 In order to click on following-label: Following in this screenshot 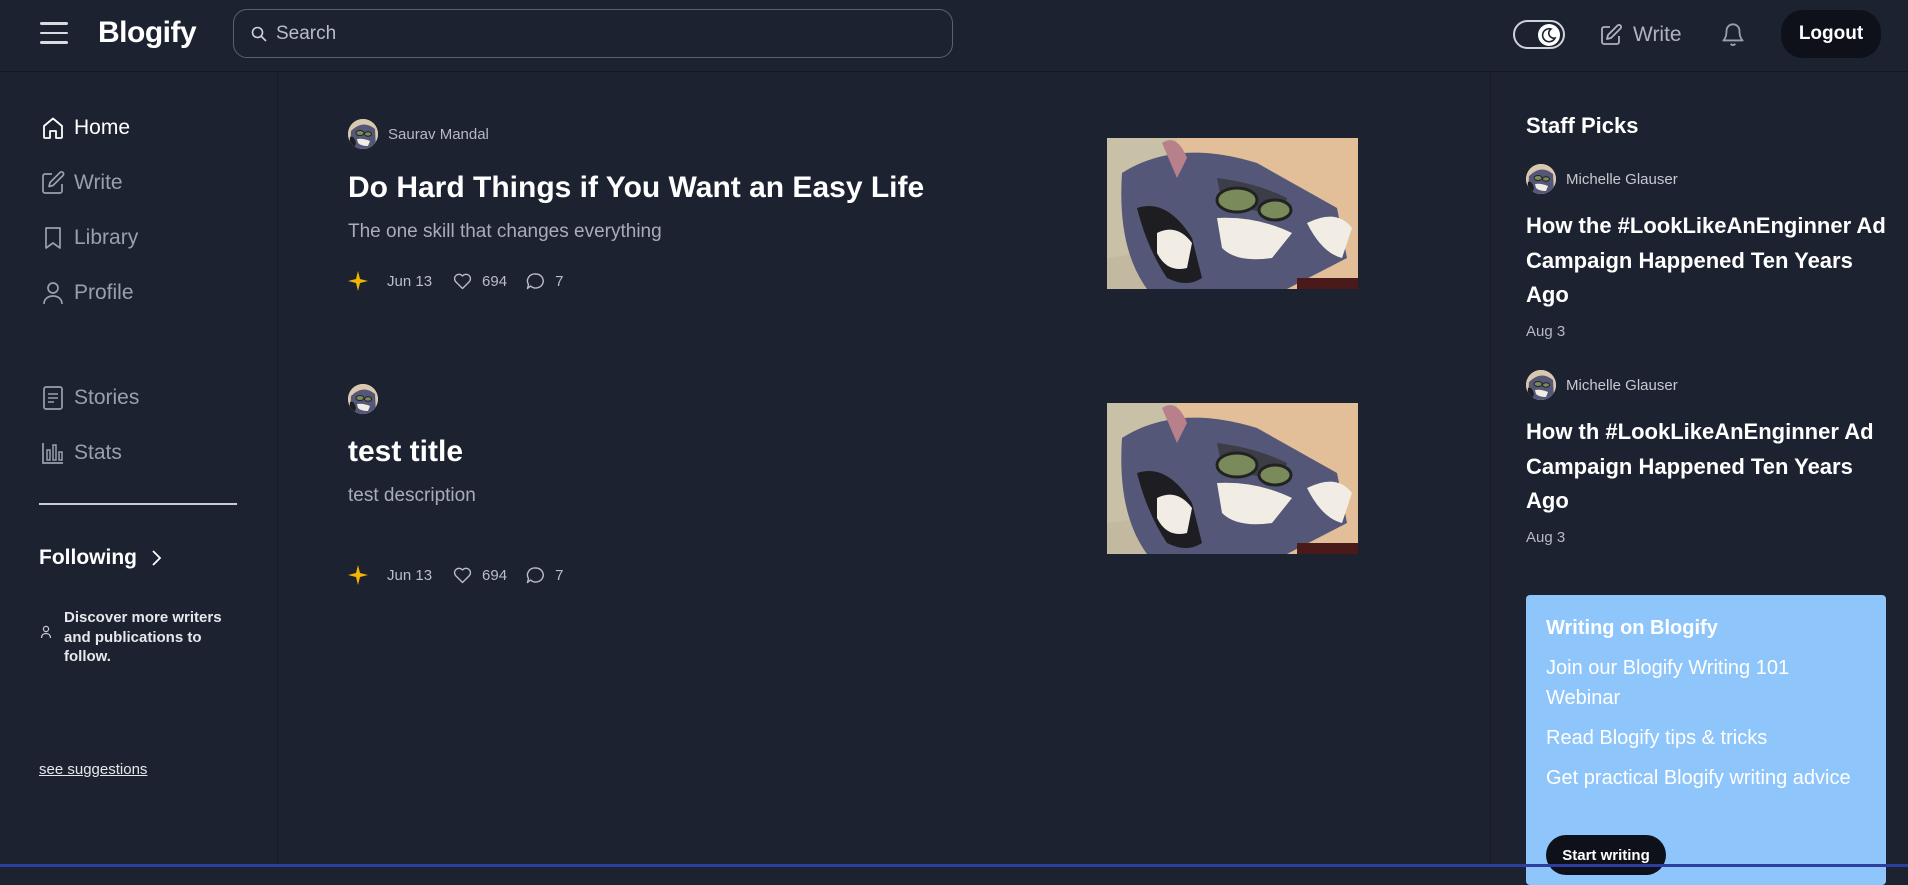, I will do `click(88, 557)`.